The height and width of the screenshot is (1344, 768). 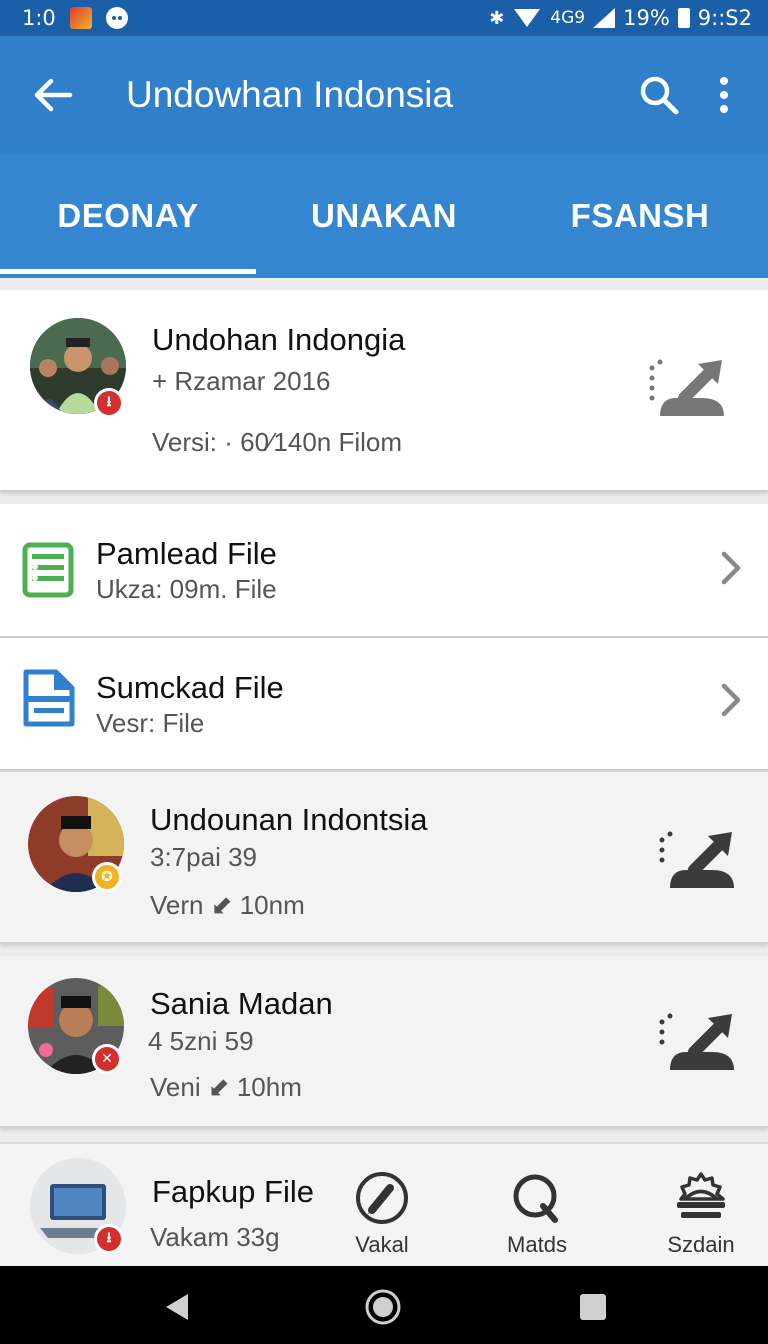 I want to click on nav-recents-icon, so click(x=593, y=1307).